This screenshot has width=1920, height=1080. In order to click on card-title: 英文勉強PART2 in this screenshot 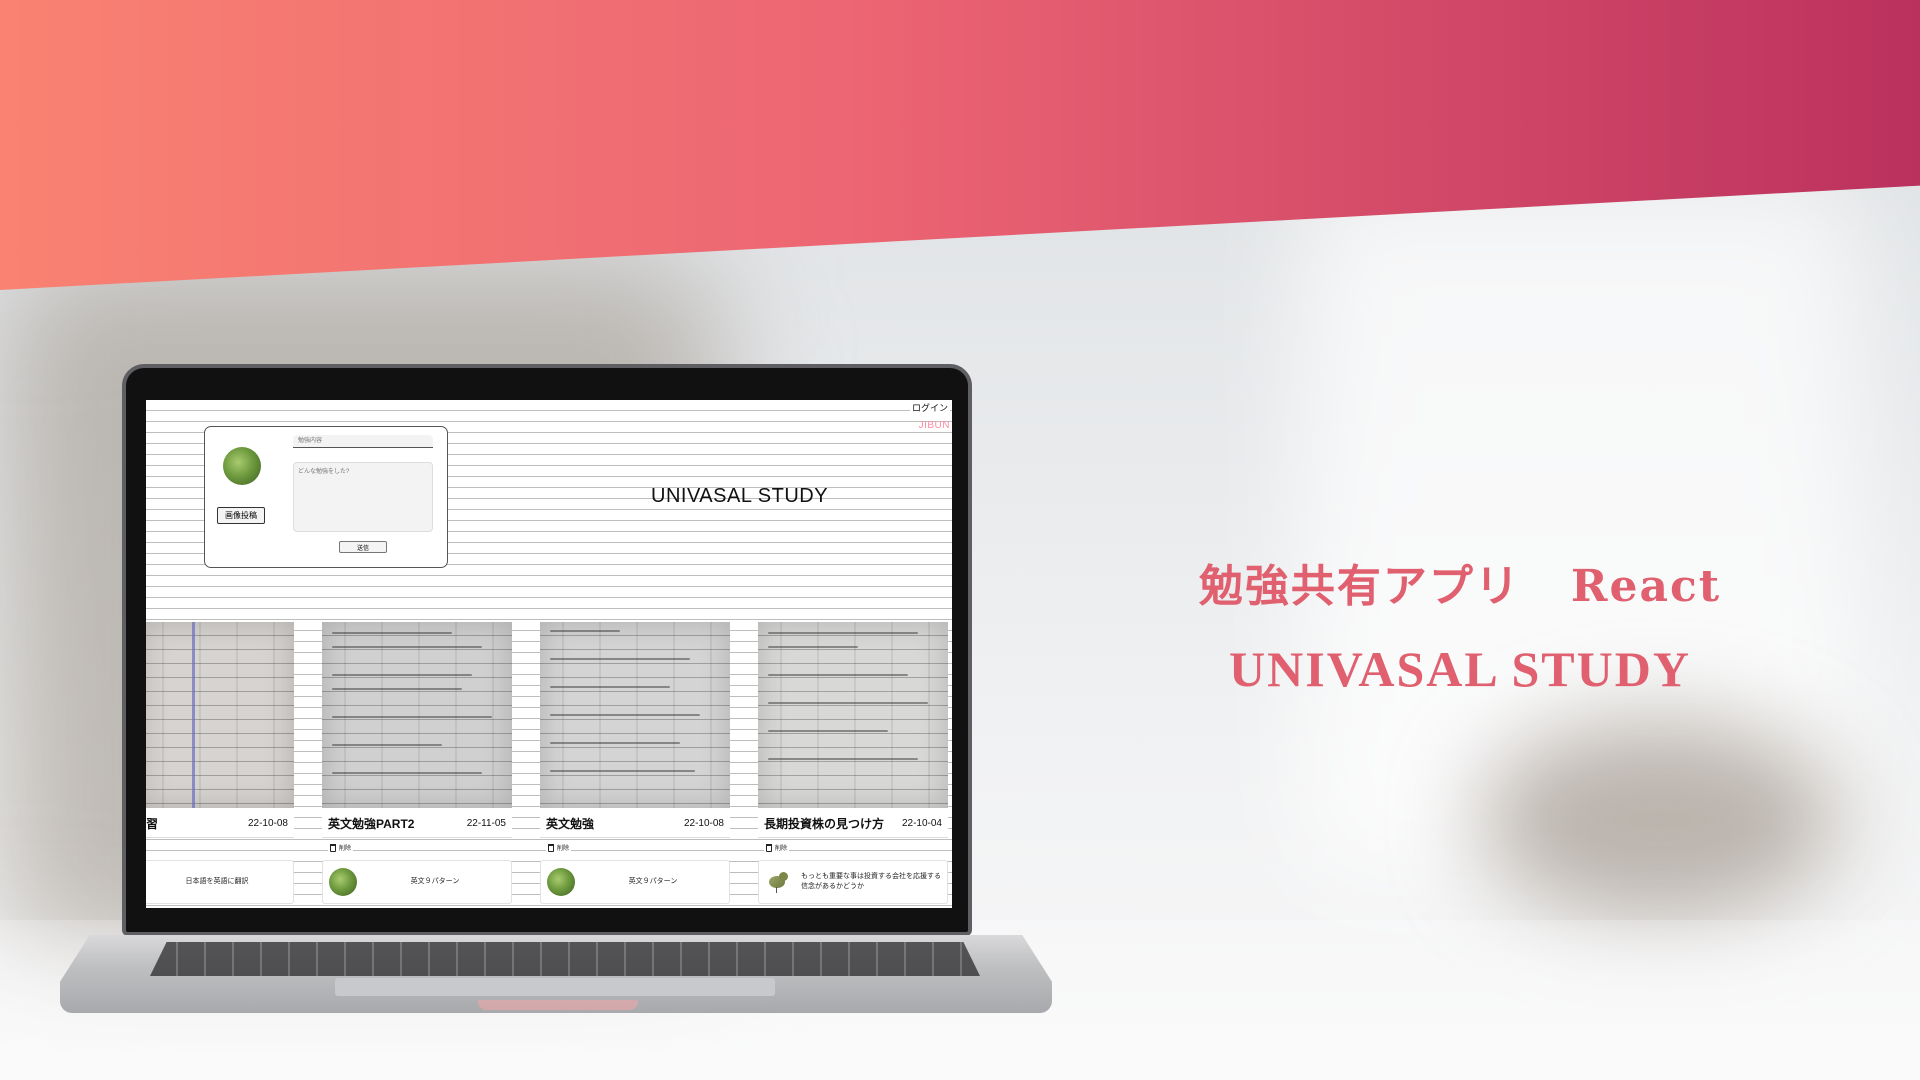, I will do `click(371, 824)`.